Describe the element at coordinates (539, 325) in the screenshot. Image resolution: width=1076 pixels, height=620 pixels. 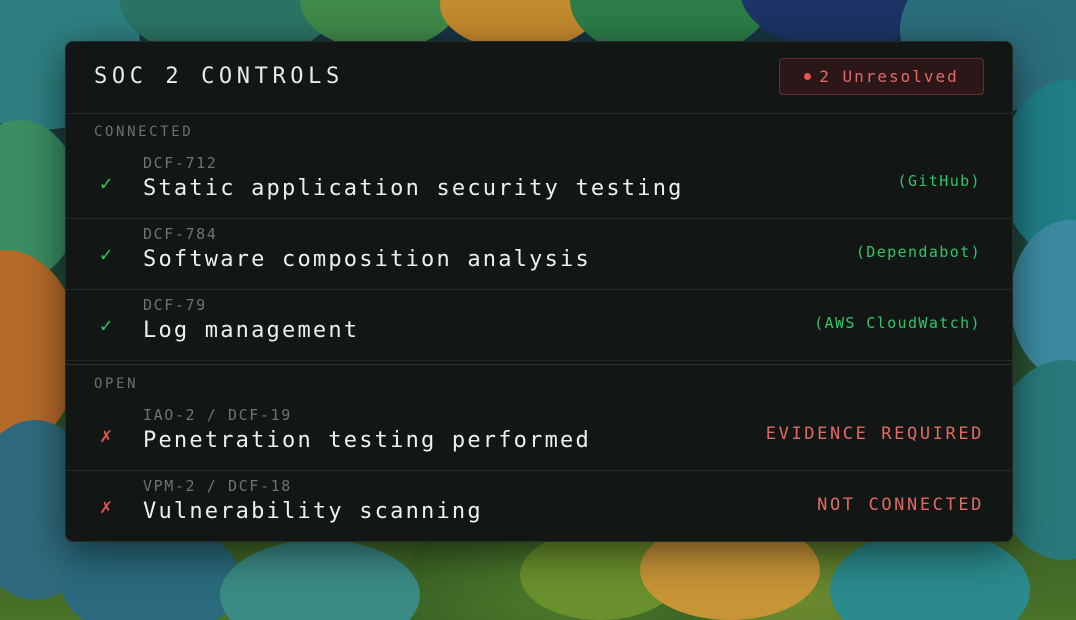
I see `control-row-connected: ✓ DCF-79 Log management (AWS CloudWatch)` at that location.